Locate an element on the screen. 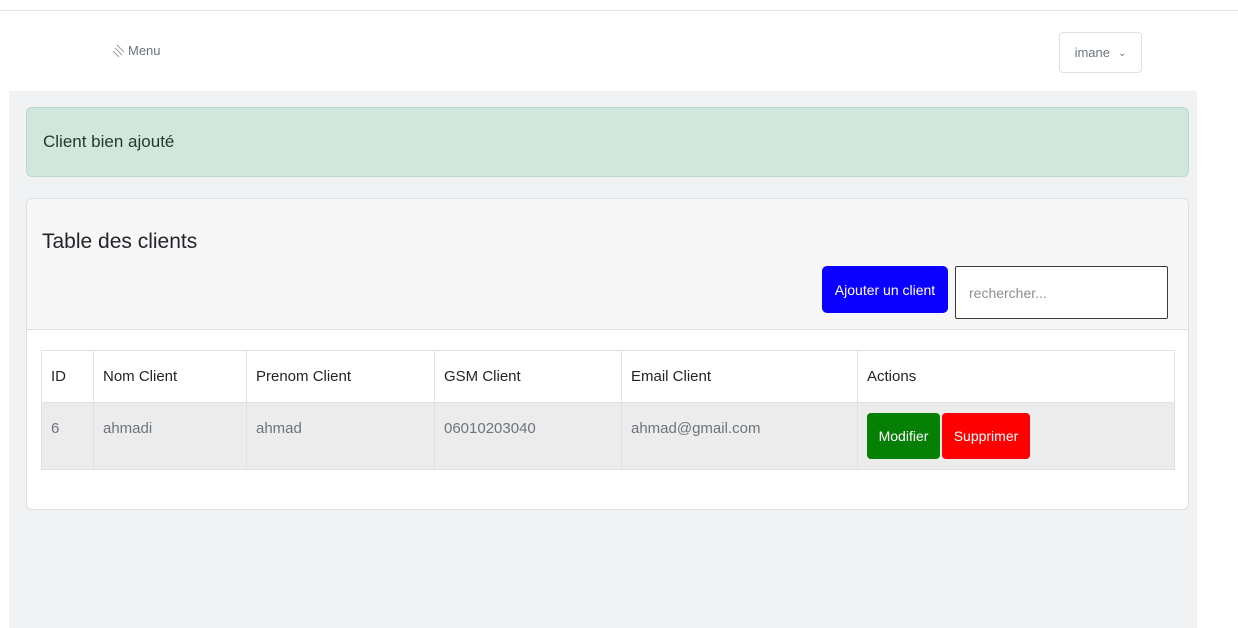  alert-message: Client bien ajouté is located at coordinates (109, 141).